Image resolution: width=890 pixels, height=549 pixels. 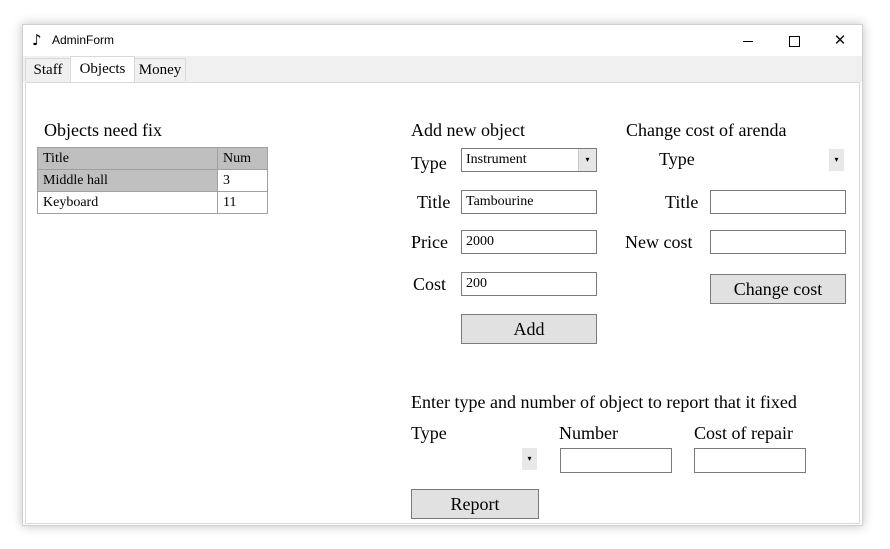 I want to click on report-type-dropdown: ▾, so click(x=529, y=459).